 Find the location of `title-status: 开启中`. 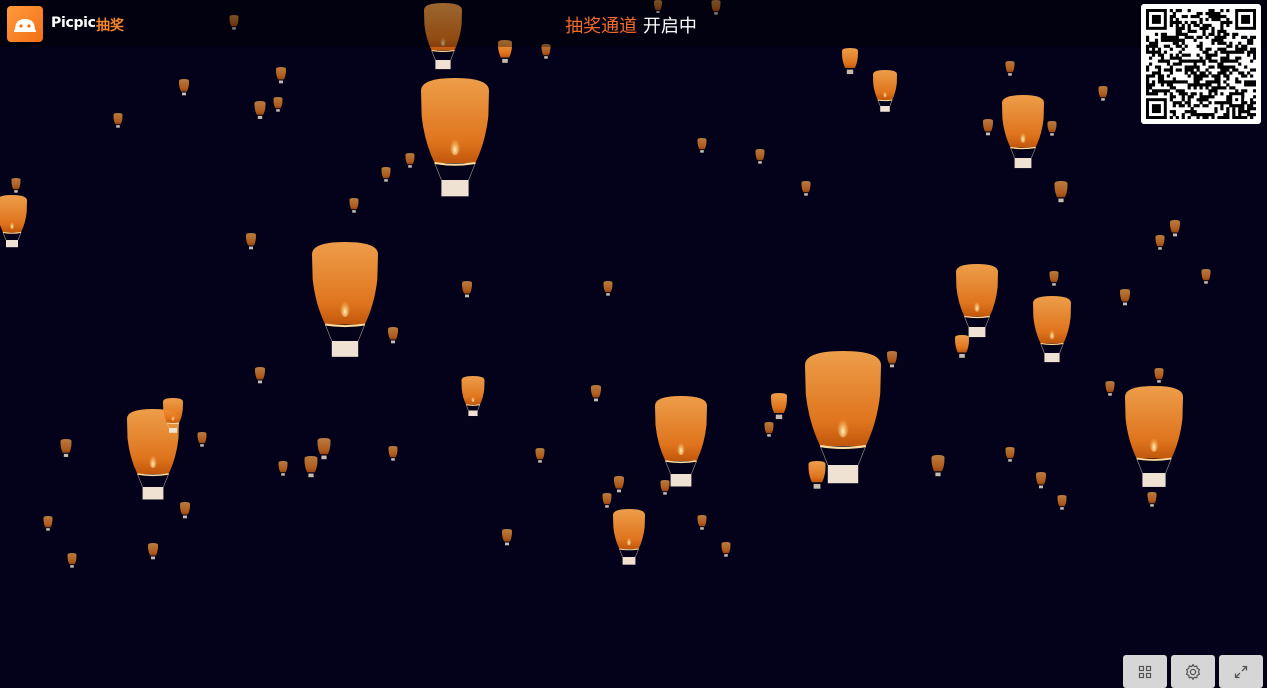

title-status: 开启中 is located at coordinates (669, 26).